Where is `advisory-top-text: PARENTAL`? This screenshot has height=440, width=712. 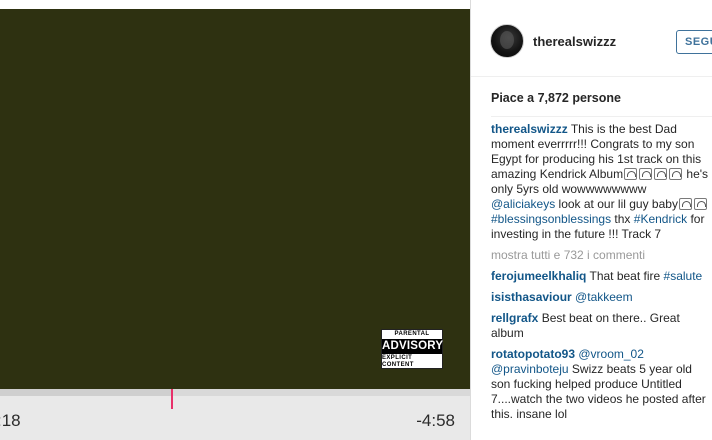 advisory-top-text: PARENTAL is located at coordinates (412, 334).